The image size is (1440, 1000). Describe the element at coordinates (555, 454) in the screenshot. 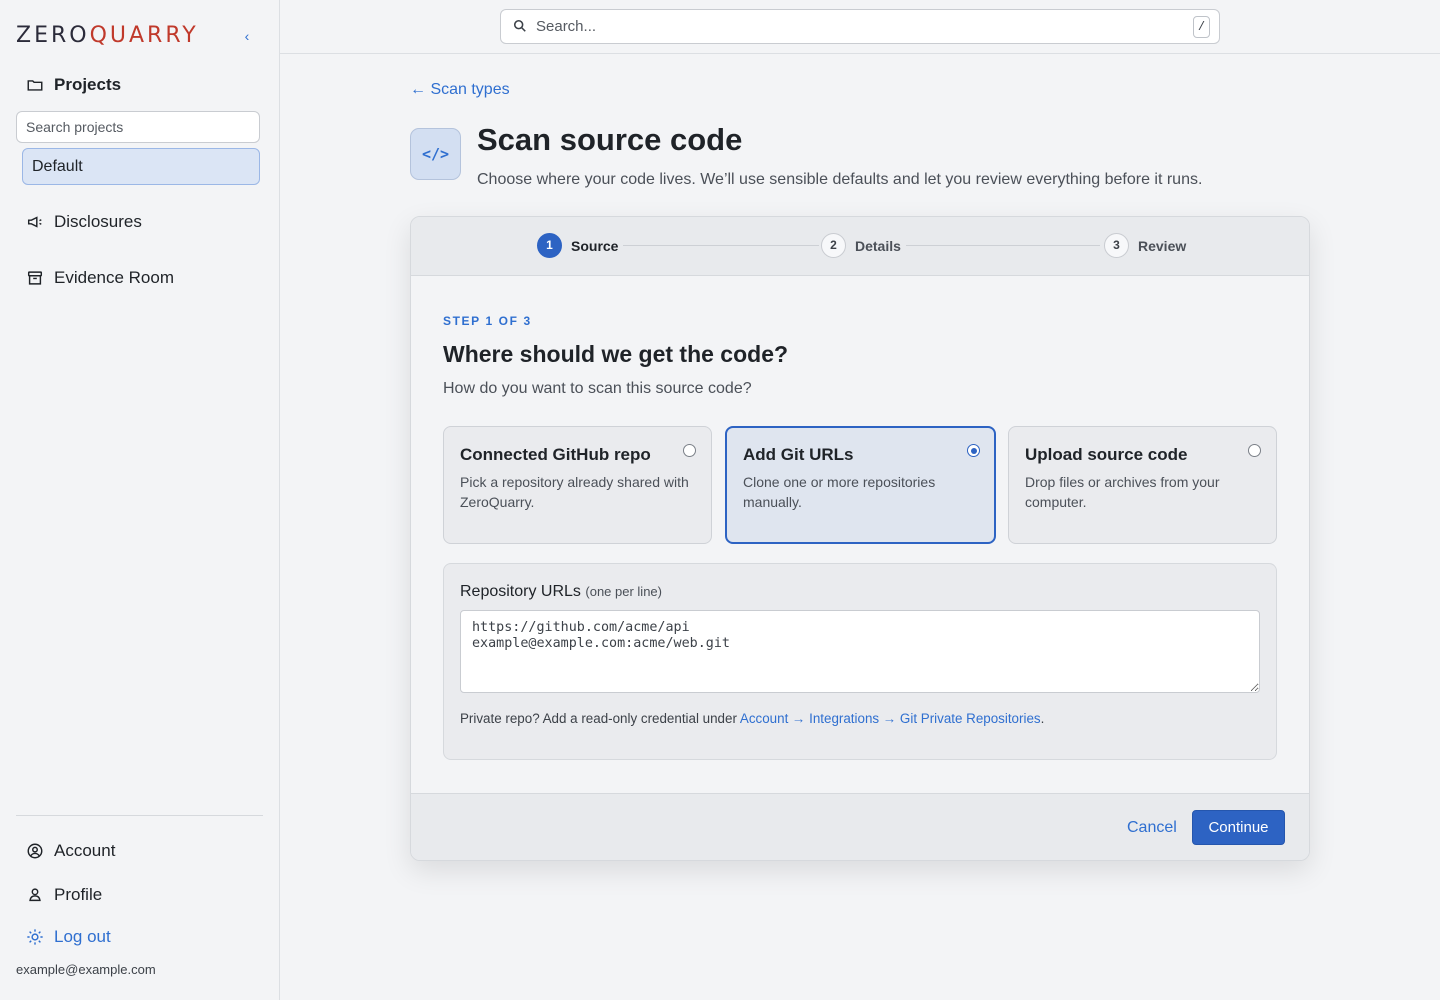

I see `option-title: Connected GitHub repo` at that location.